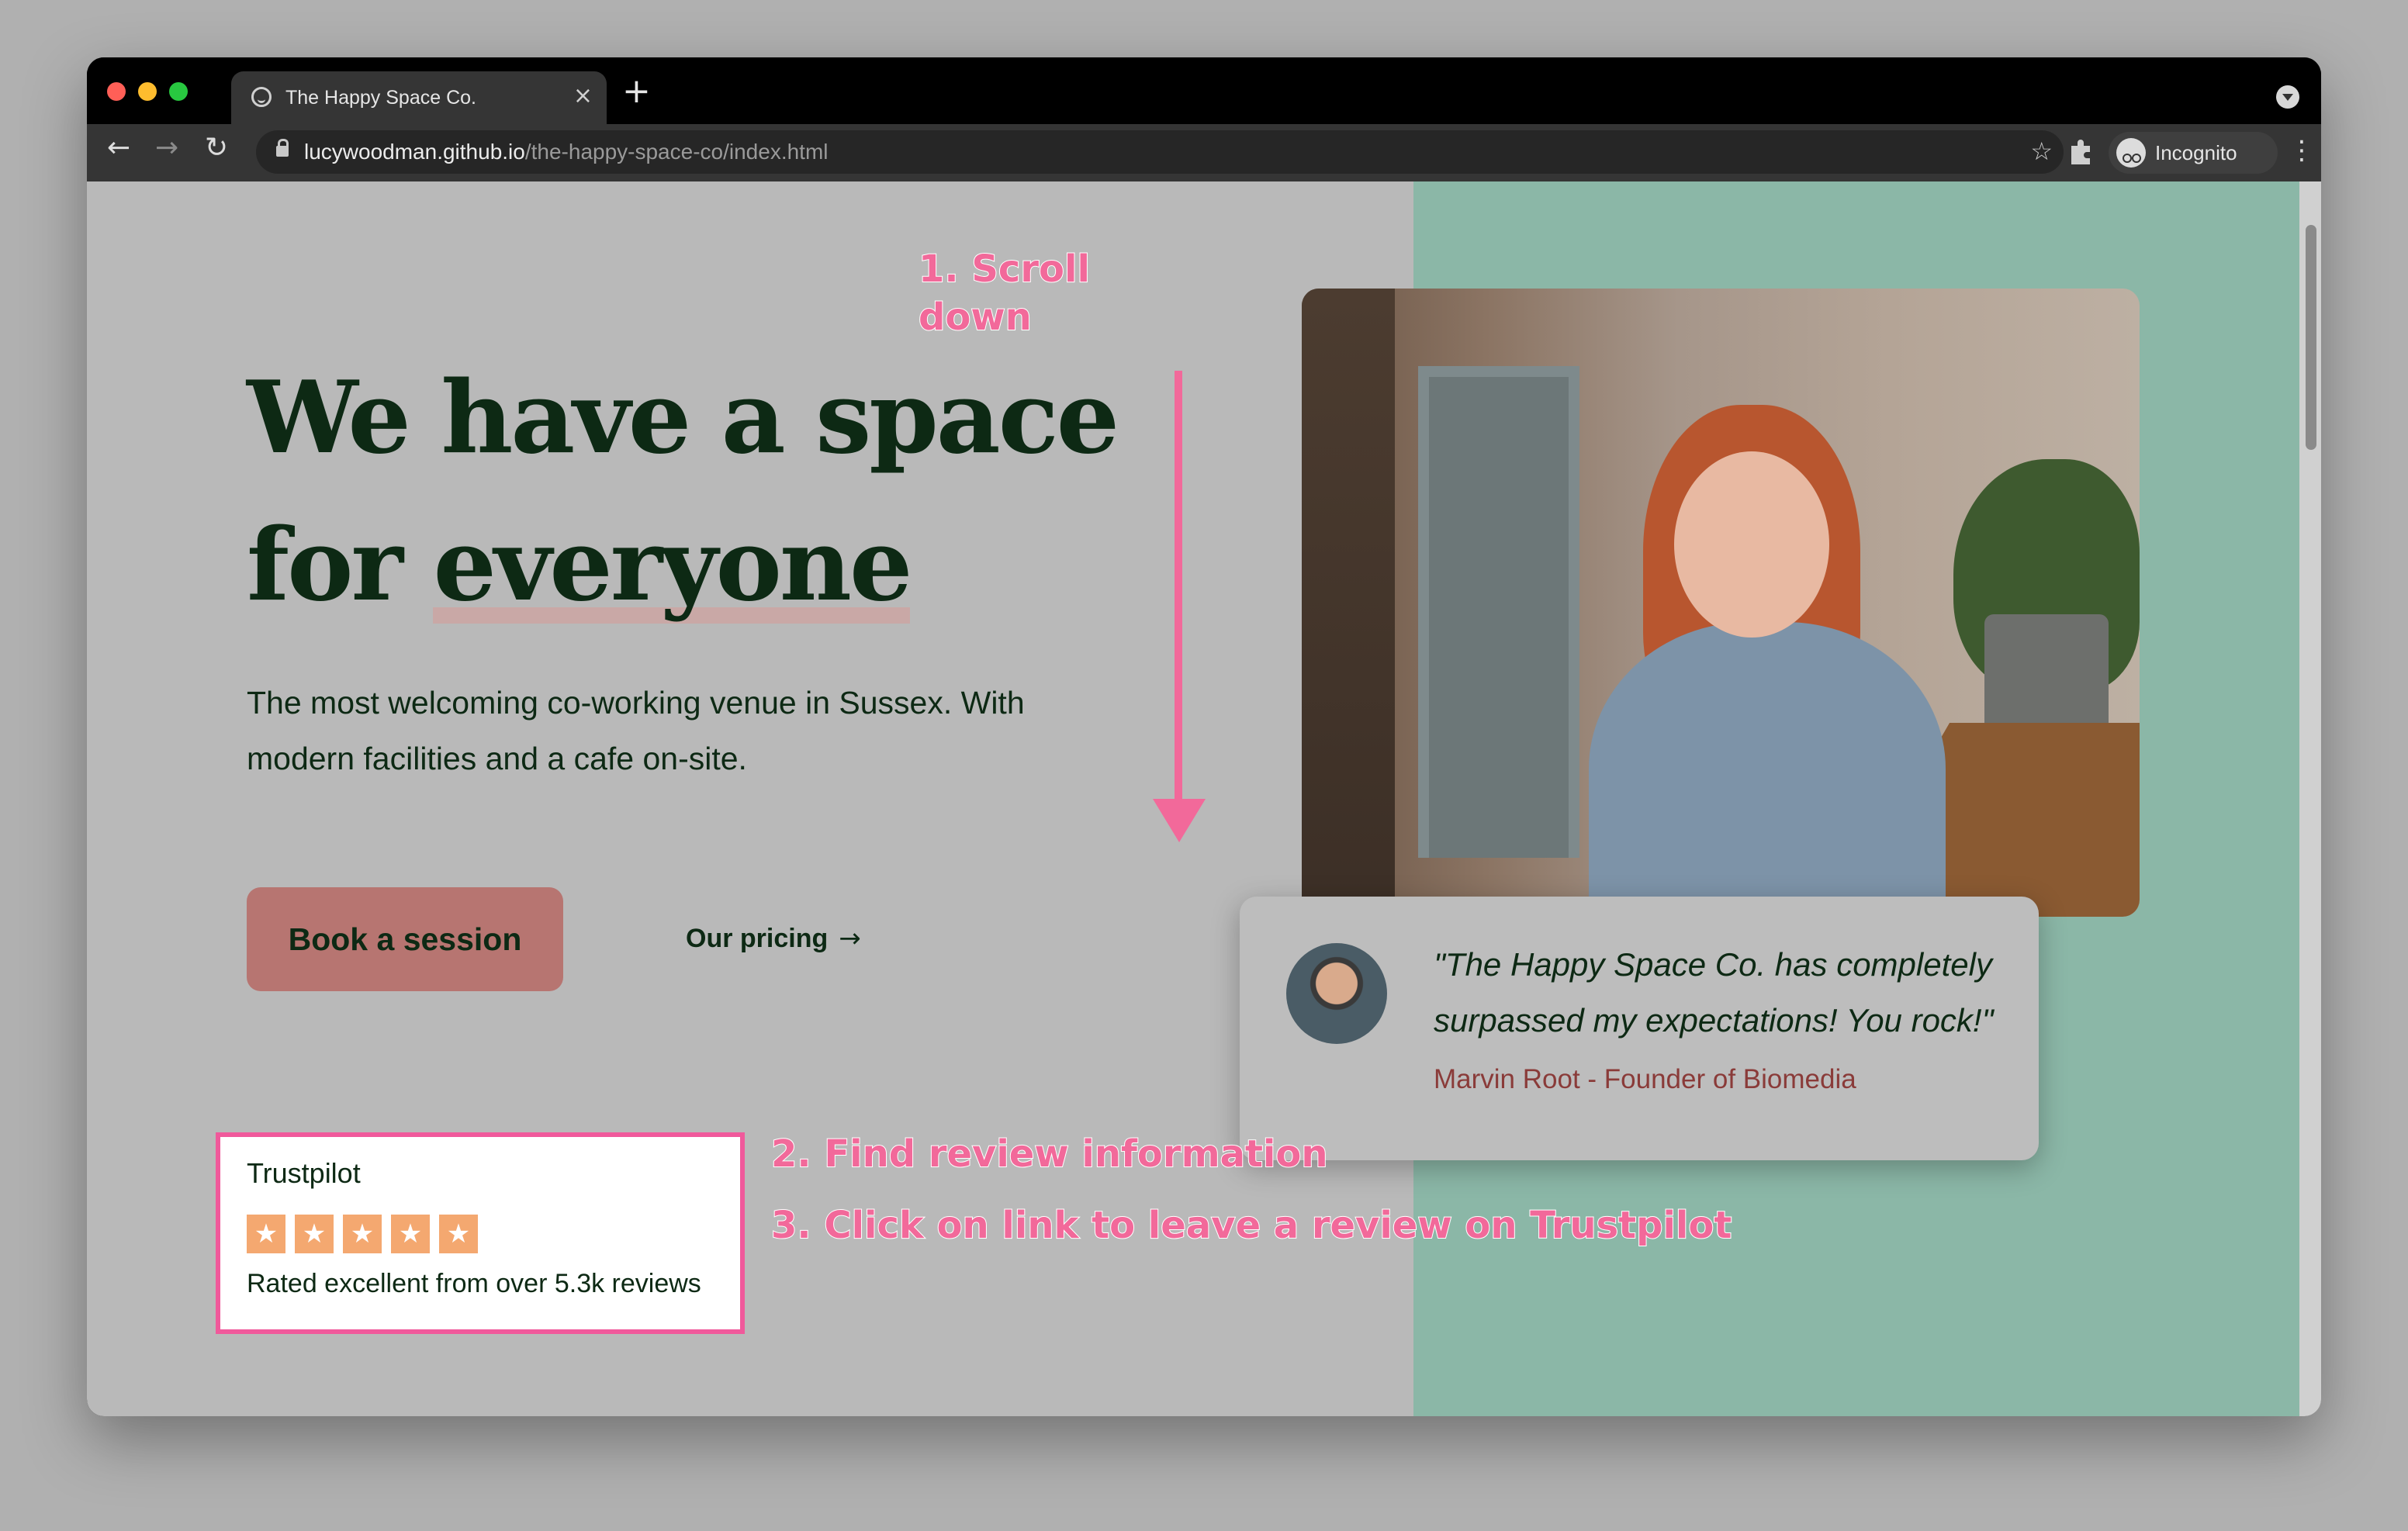 The width and height of the screenshot is (2408, 1531). What do you see at coordinates (676, 152) in the screenshot?
I see `url-path: /the-happy-space-co/index.html` at bounding box center [676, 152].